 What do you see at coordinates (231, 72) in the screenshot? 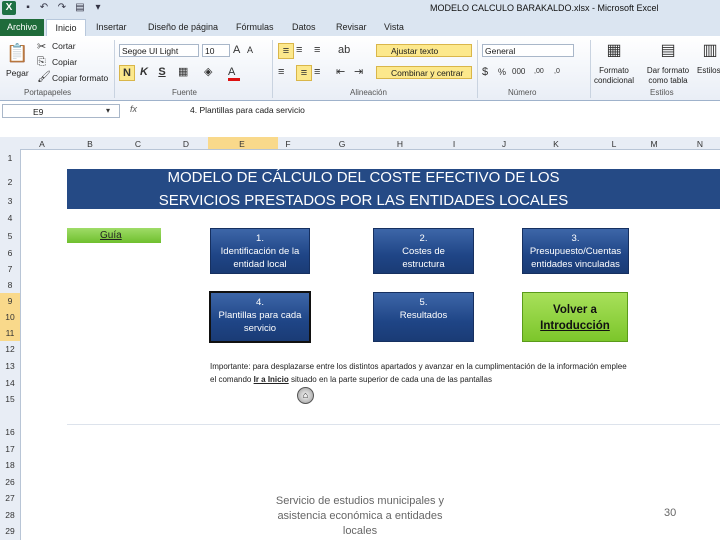
I see `font-color-icon: A` at bounding box center [231, 72].